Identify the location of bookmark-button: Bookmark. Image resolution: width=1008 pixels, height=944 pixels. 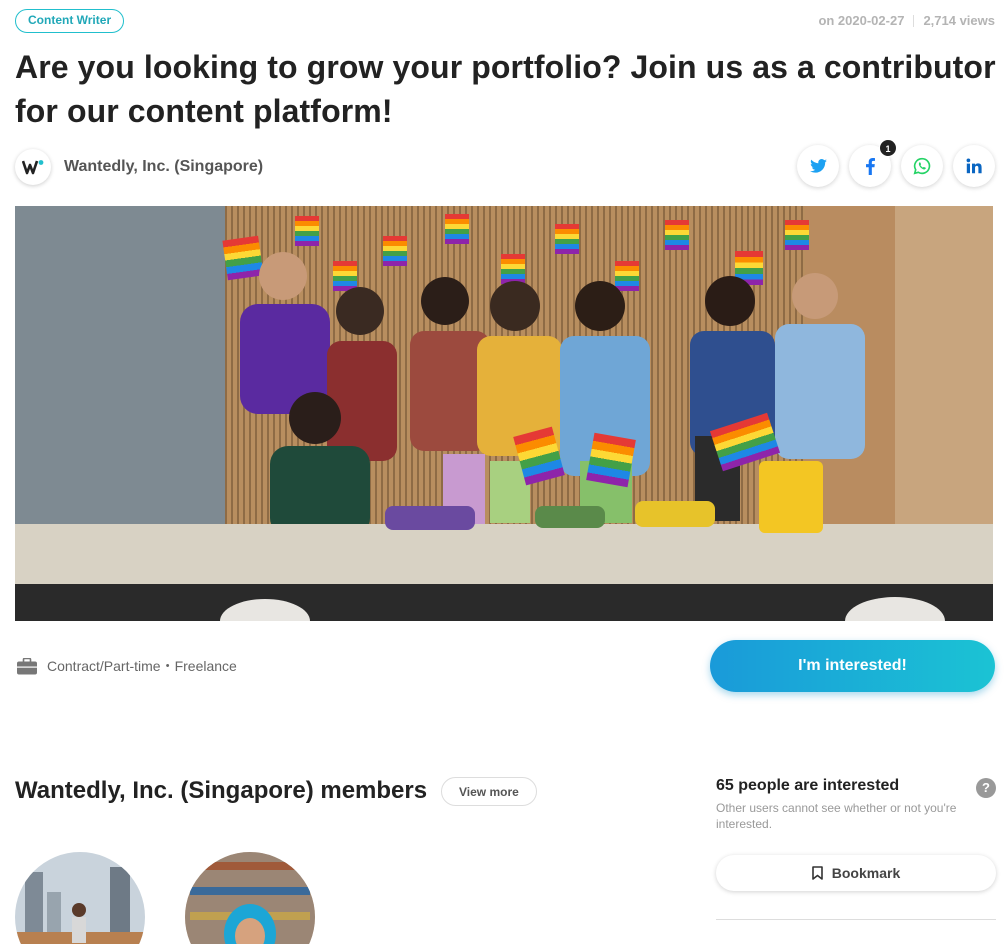
(856, 873).